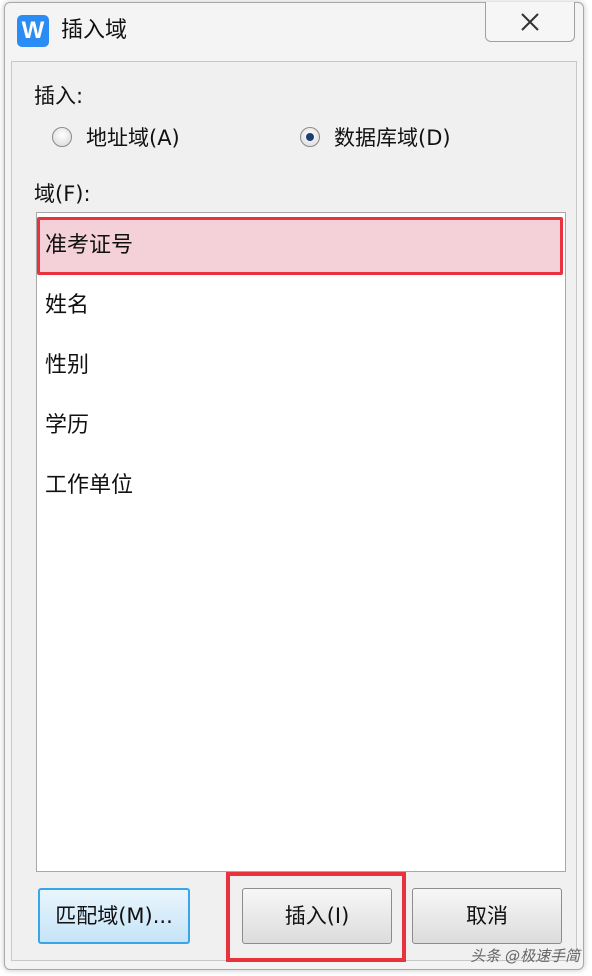  Describe the element at coordinates (94, 30) in the screenshot. I see `window-title: 插入域` at that location.